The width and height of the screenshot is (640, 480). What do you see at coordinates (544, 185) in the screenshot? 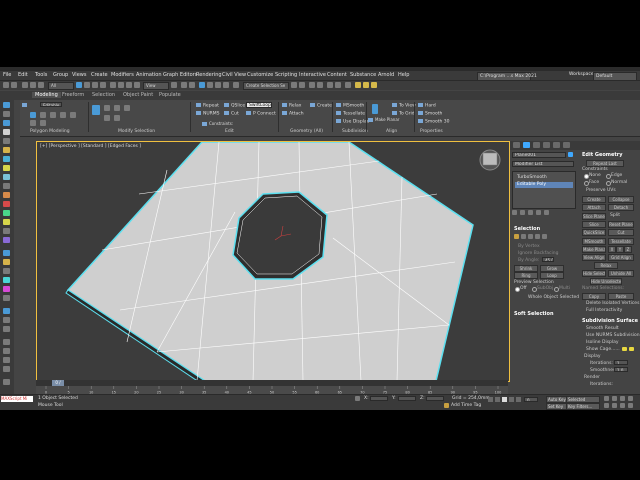
I see `stack-item-editable-poly: Editable Poly` at bounding box center [544, 185].